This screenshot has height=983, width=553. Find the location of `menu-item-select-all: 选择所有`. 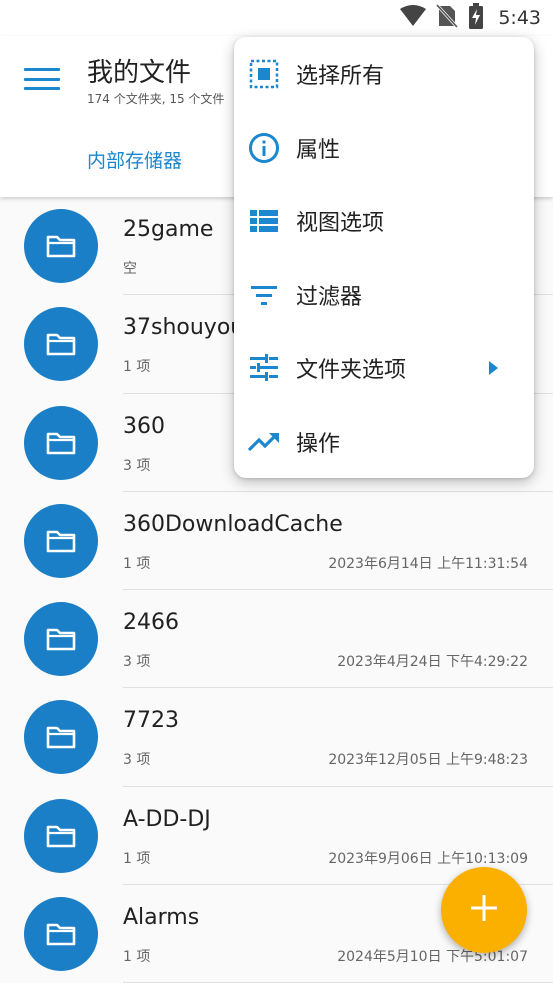

menu-item-select-all: 选择所有 is located at coordinates (384, 73).